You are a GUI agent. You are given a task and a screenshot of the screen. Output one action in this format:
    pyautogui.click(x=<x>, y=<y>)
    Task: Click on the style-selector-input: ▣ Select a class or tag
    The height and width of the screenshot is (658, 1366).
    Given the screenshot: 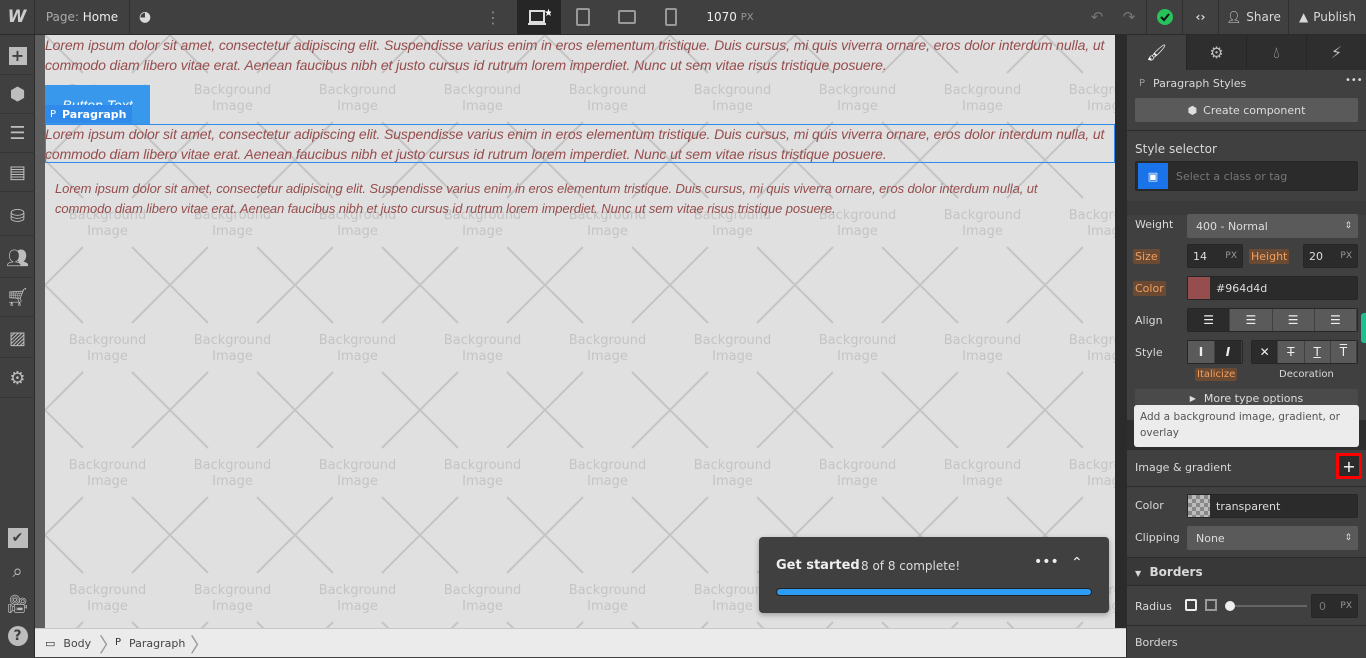 What is the action you would take?
    pyautogui.click(x=1246, y=176)
    